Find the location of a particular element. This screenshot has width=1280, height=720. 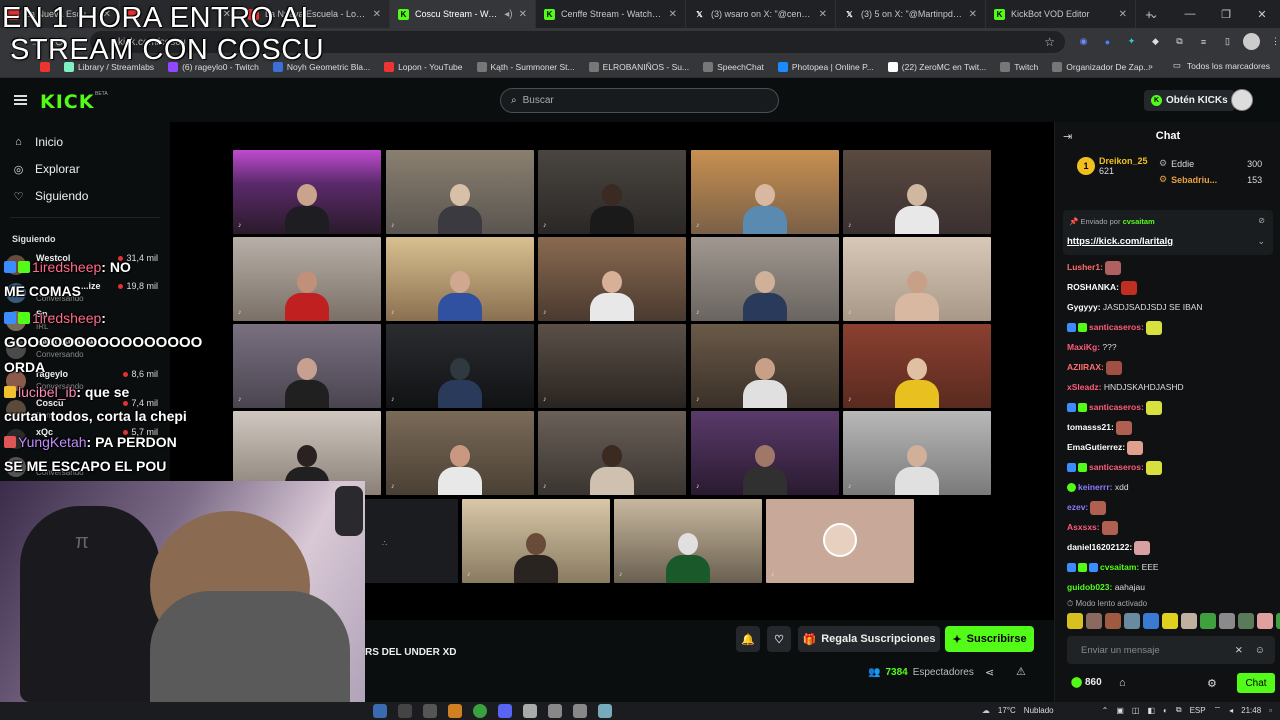

bookmark-item: Lopon - YouTube is located at coordinates (423, 66).